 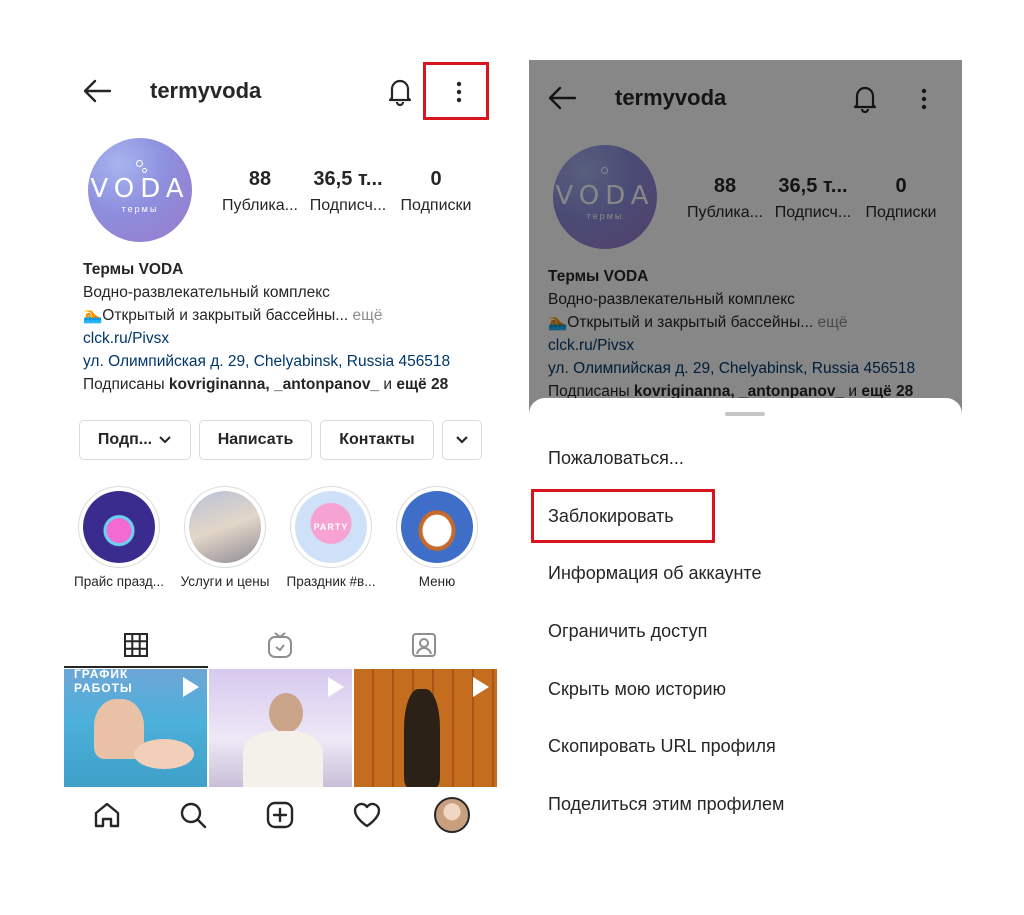 What do you see at coordinates (274, 384) in the screenshot?
I see `followed-names: kovriginanna, _antonpanov_` at bounding box center [274, 384].